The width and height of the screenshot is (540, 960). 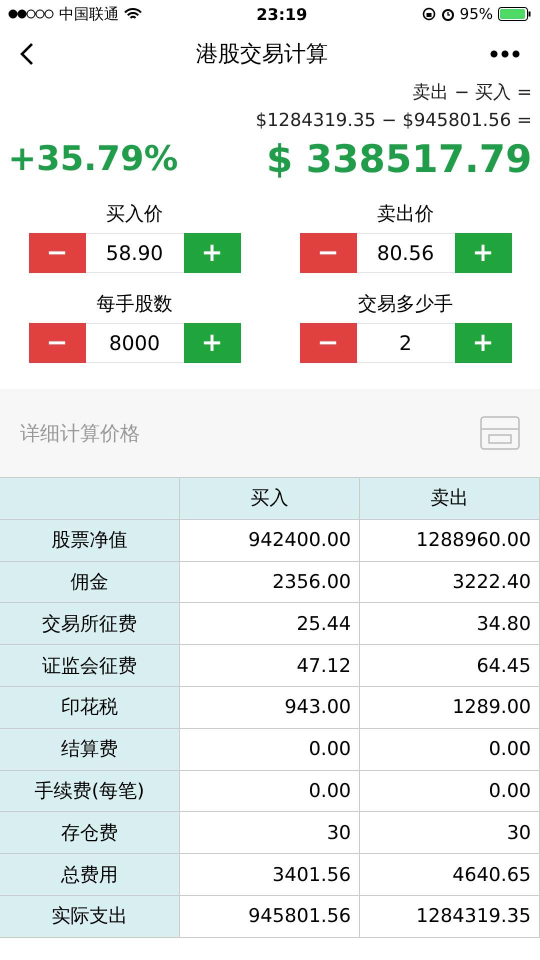 What do you see at coordinates (405, 214) in the screenshot?
I see `field-label: 卖出价` at bounding box center [405, 214].